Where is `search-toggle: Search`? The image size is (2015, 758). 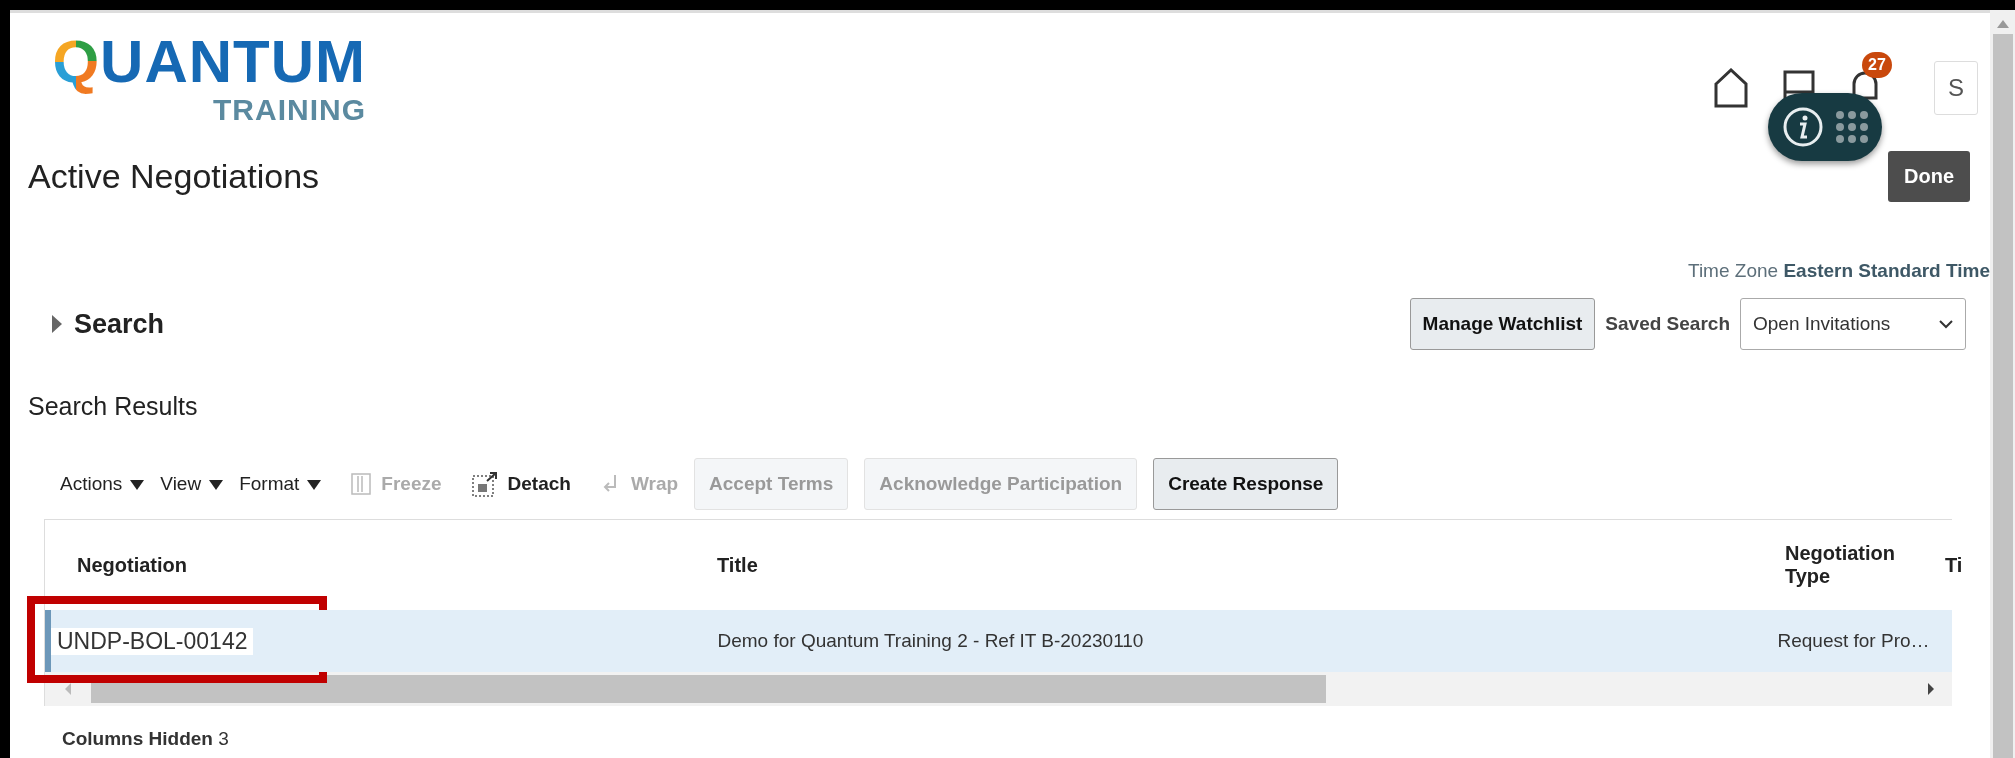 search-toggle: Search is located at coordinates (108, 324).